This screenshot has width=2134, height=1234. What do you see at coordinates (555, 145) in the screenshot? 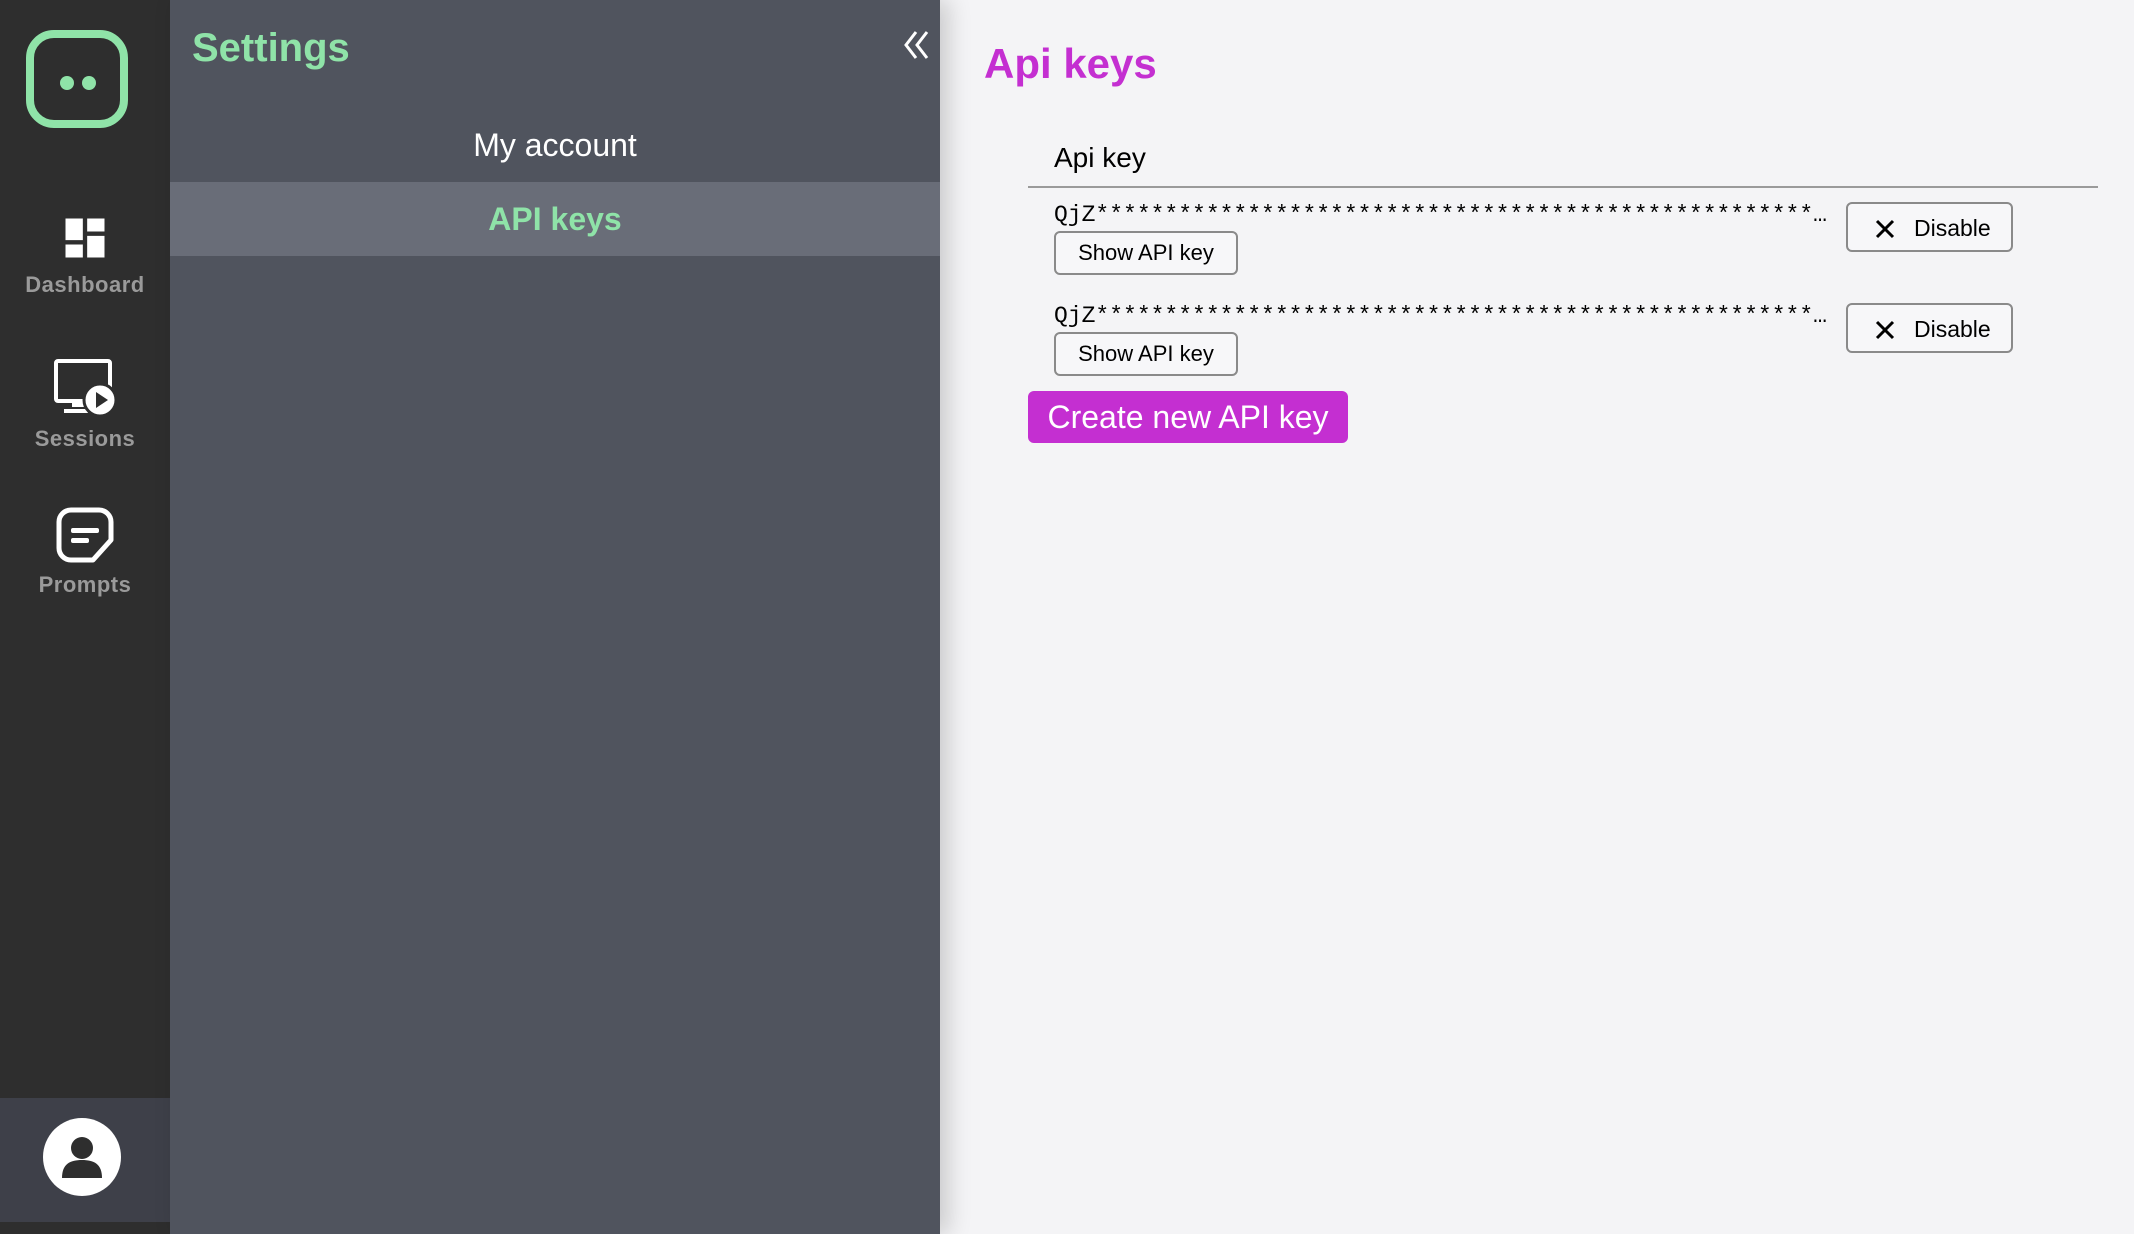
I see `settings-nav-my-account: My account` at bounding box center [555, 145].